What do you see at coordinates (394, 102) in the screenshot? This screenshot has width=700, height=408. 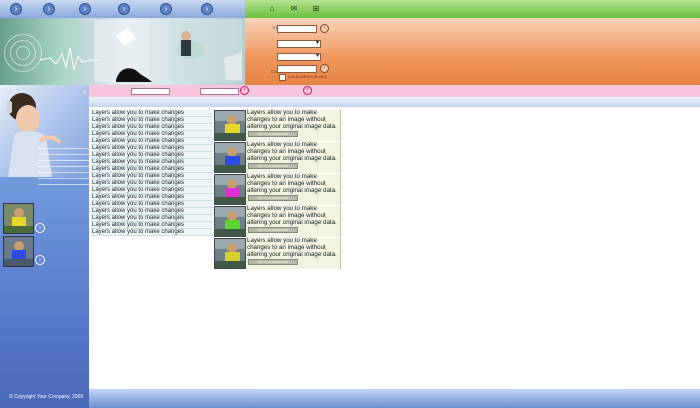 I see `blue-divider` at bounding box center [394, 102].